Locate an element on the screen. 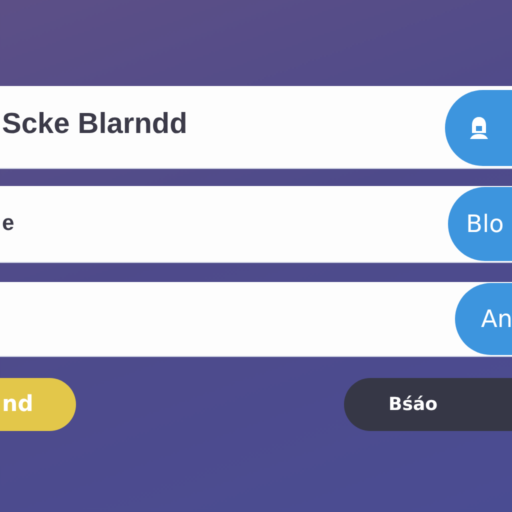 The width and height of the screenshot is (512, 512). action-button: Blo is located at coordinates (480, 224).